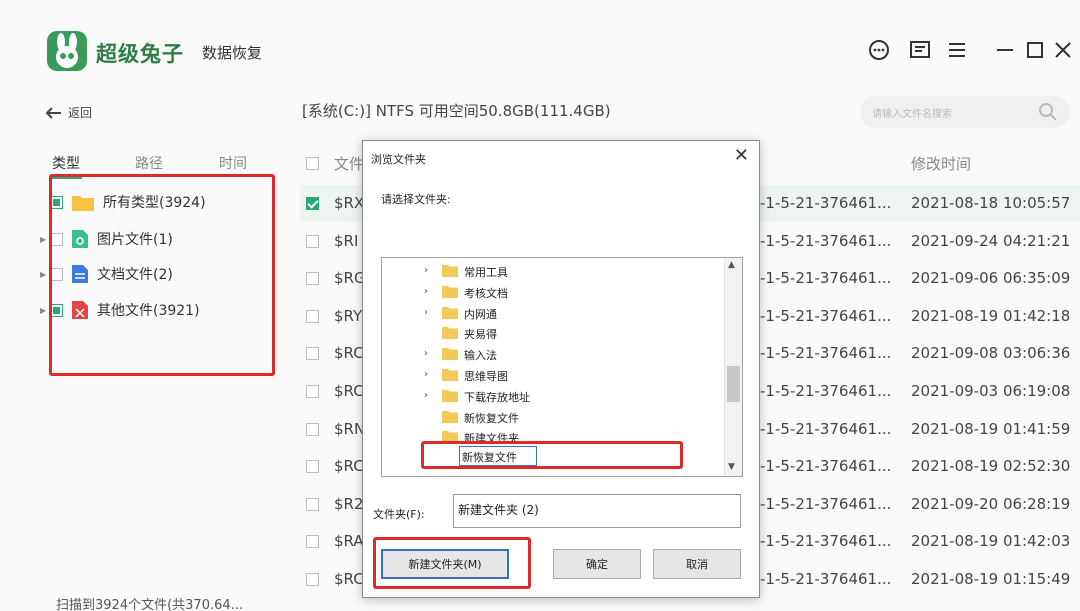  I want to click on row-modified-time: 2021-08-19 02:52:30, so click(991, 466).